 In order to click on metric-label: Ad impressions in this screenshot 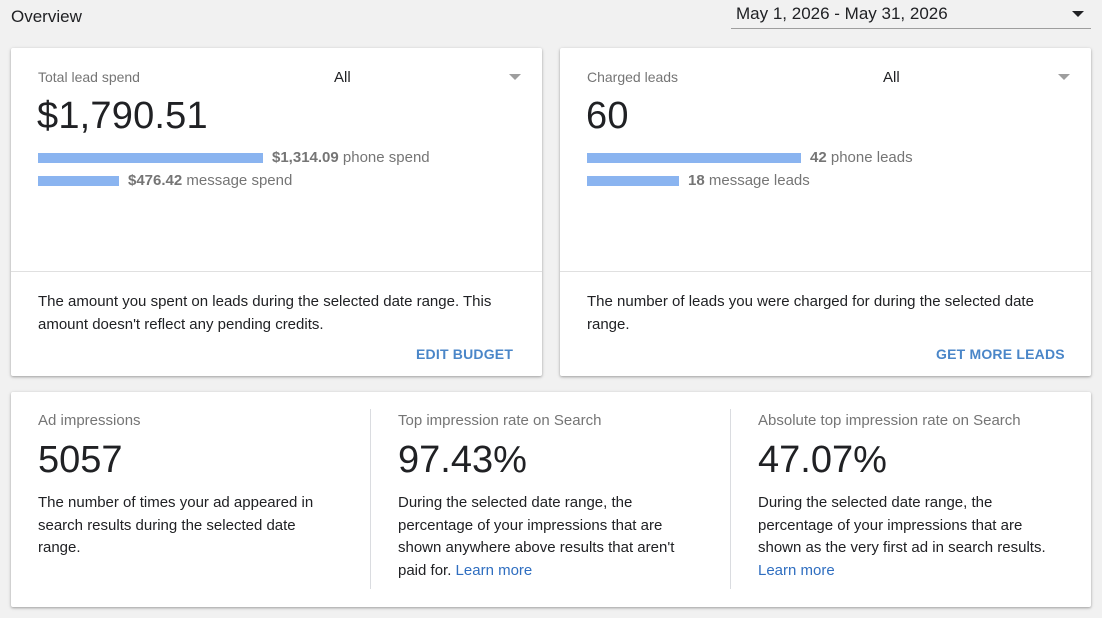, I will do `click(89, 420)`.